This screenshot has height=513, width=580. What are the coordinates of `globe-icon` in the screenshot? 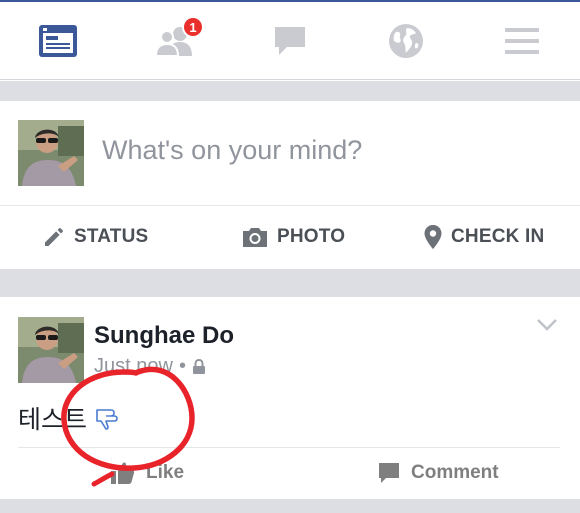 It's located at (406, 41).